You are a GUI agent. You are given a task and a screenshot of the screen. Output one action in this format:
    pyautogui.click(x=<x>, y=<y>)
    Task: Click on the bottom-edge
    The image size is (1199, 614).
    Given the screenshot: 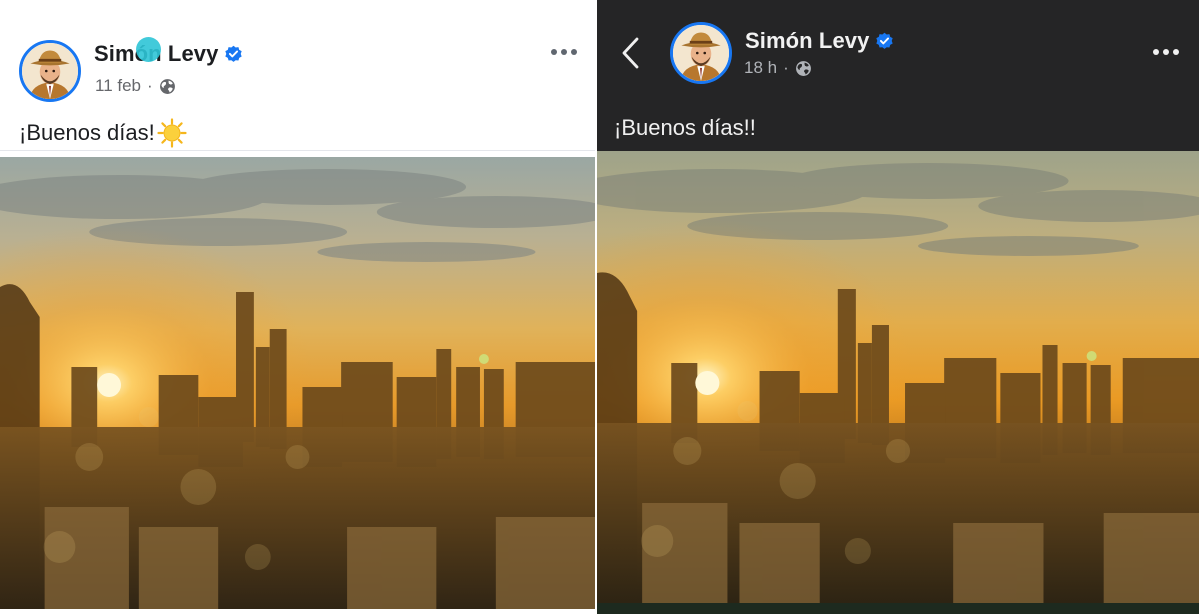 What is the action you would take?
    pyautogui.click(x=297, y=611)
    